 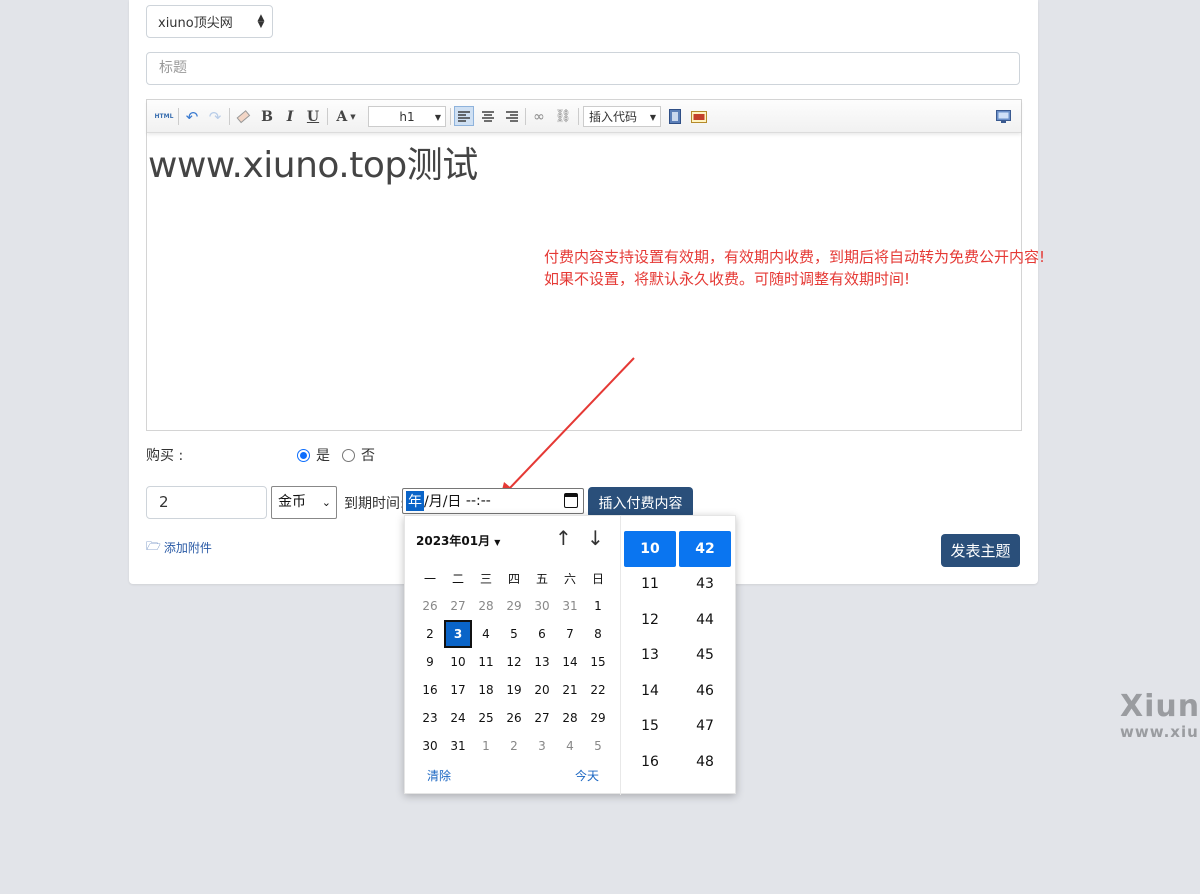 What do you see at coordinates (705, 762) in the screenshot?
I see `minute-option: 48` at bounding box center [705, 762].